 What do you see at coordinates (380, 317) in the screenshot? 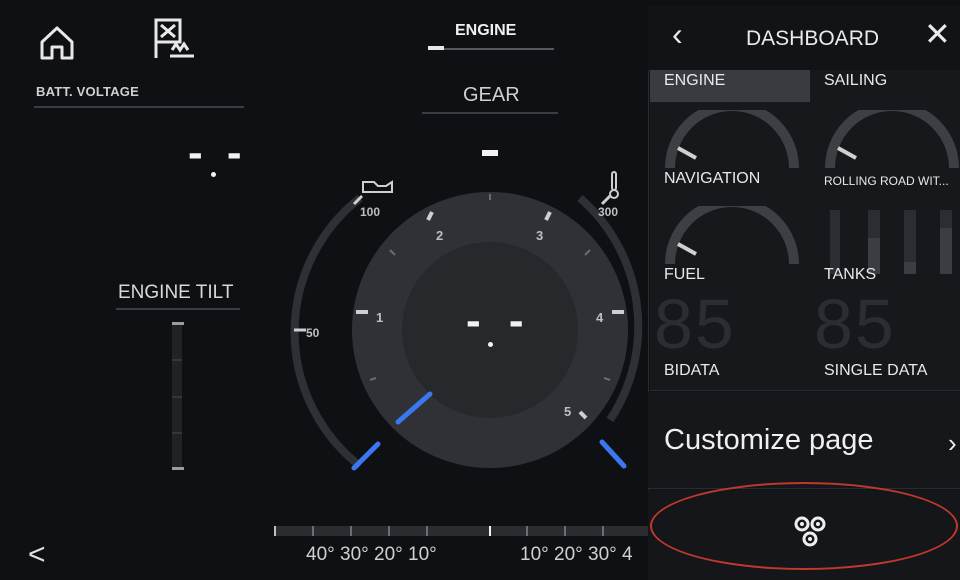
I see `rpm-label-1: 1` at bounding box center [380, 317].